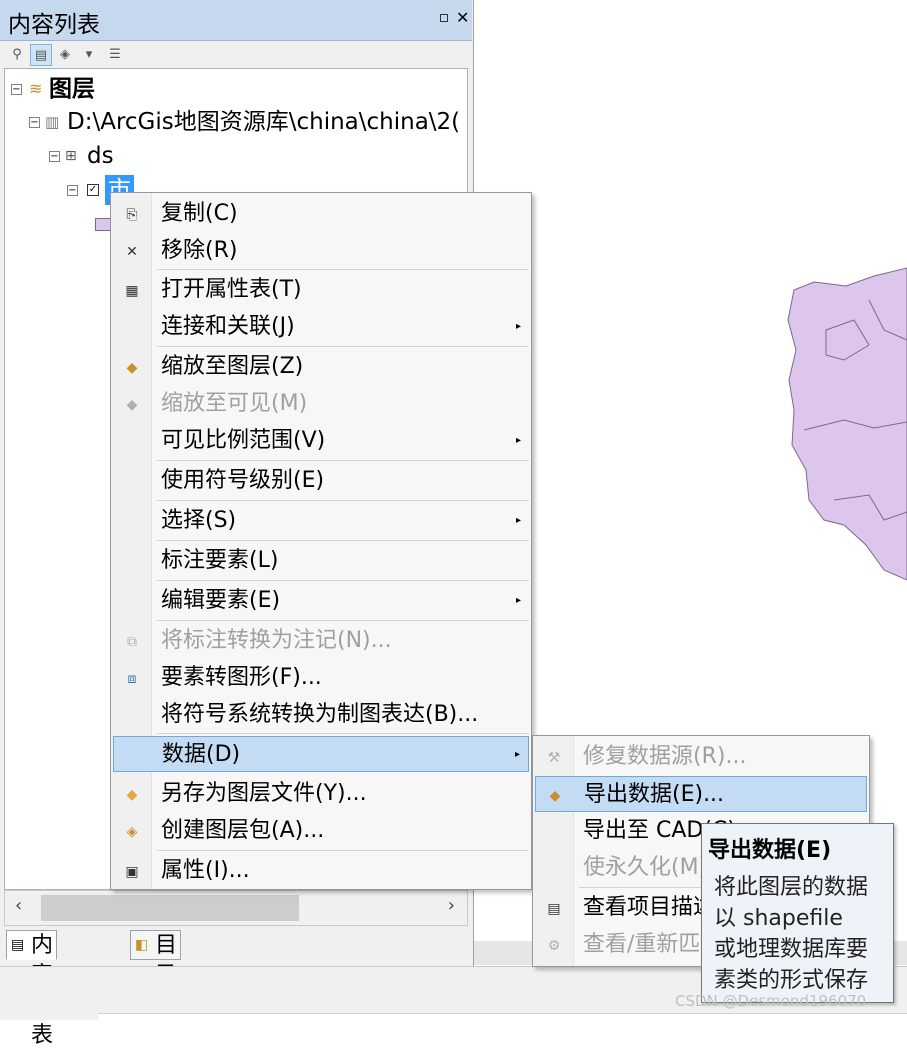  What do you see at coordinates (132, 368) in the screenshot?
I see `zoom-layer-icon: ◆` at bounding box center [132, 368].